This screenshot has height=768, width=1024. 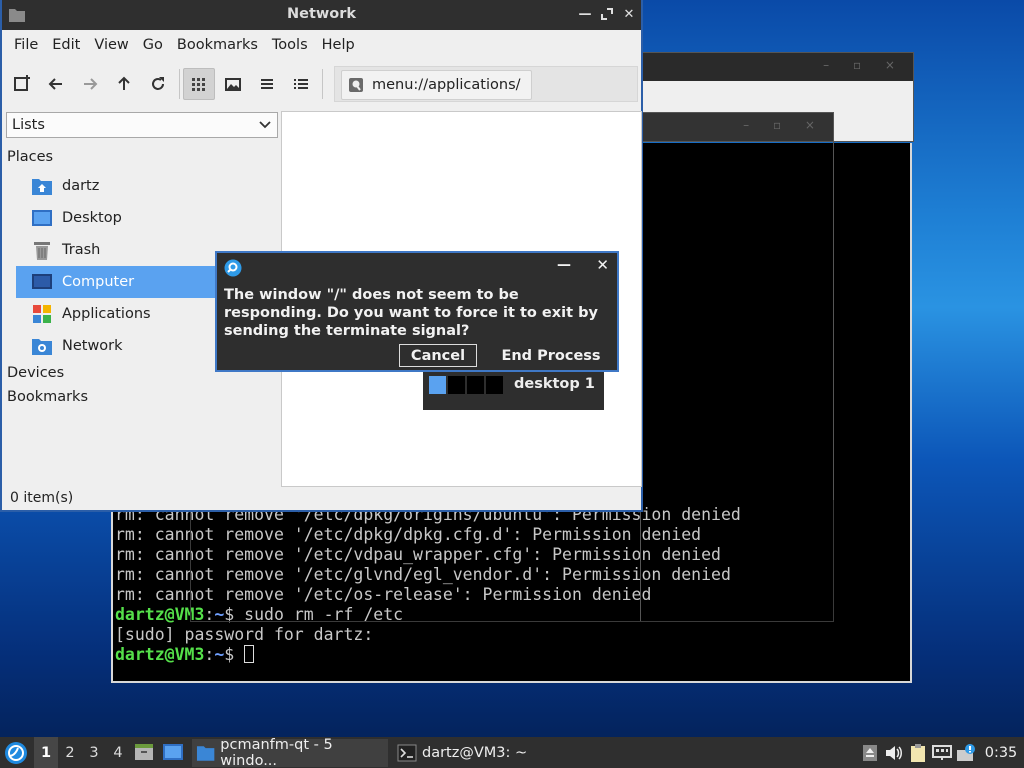 What do you see at coordinates (142, 125) in the screenshot?
I see `side-pane-mode-select: Lists` at bounding box center [142, 125].